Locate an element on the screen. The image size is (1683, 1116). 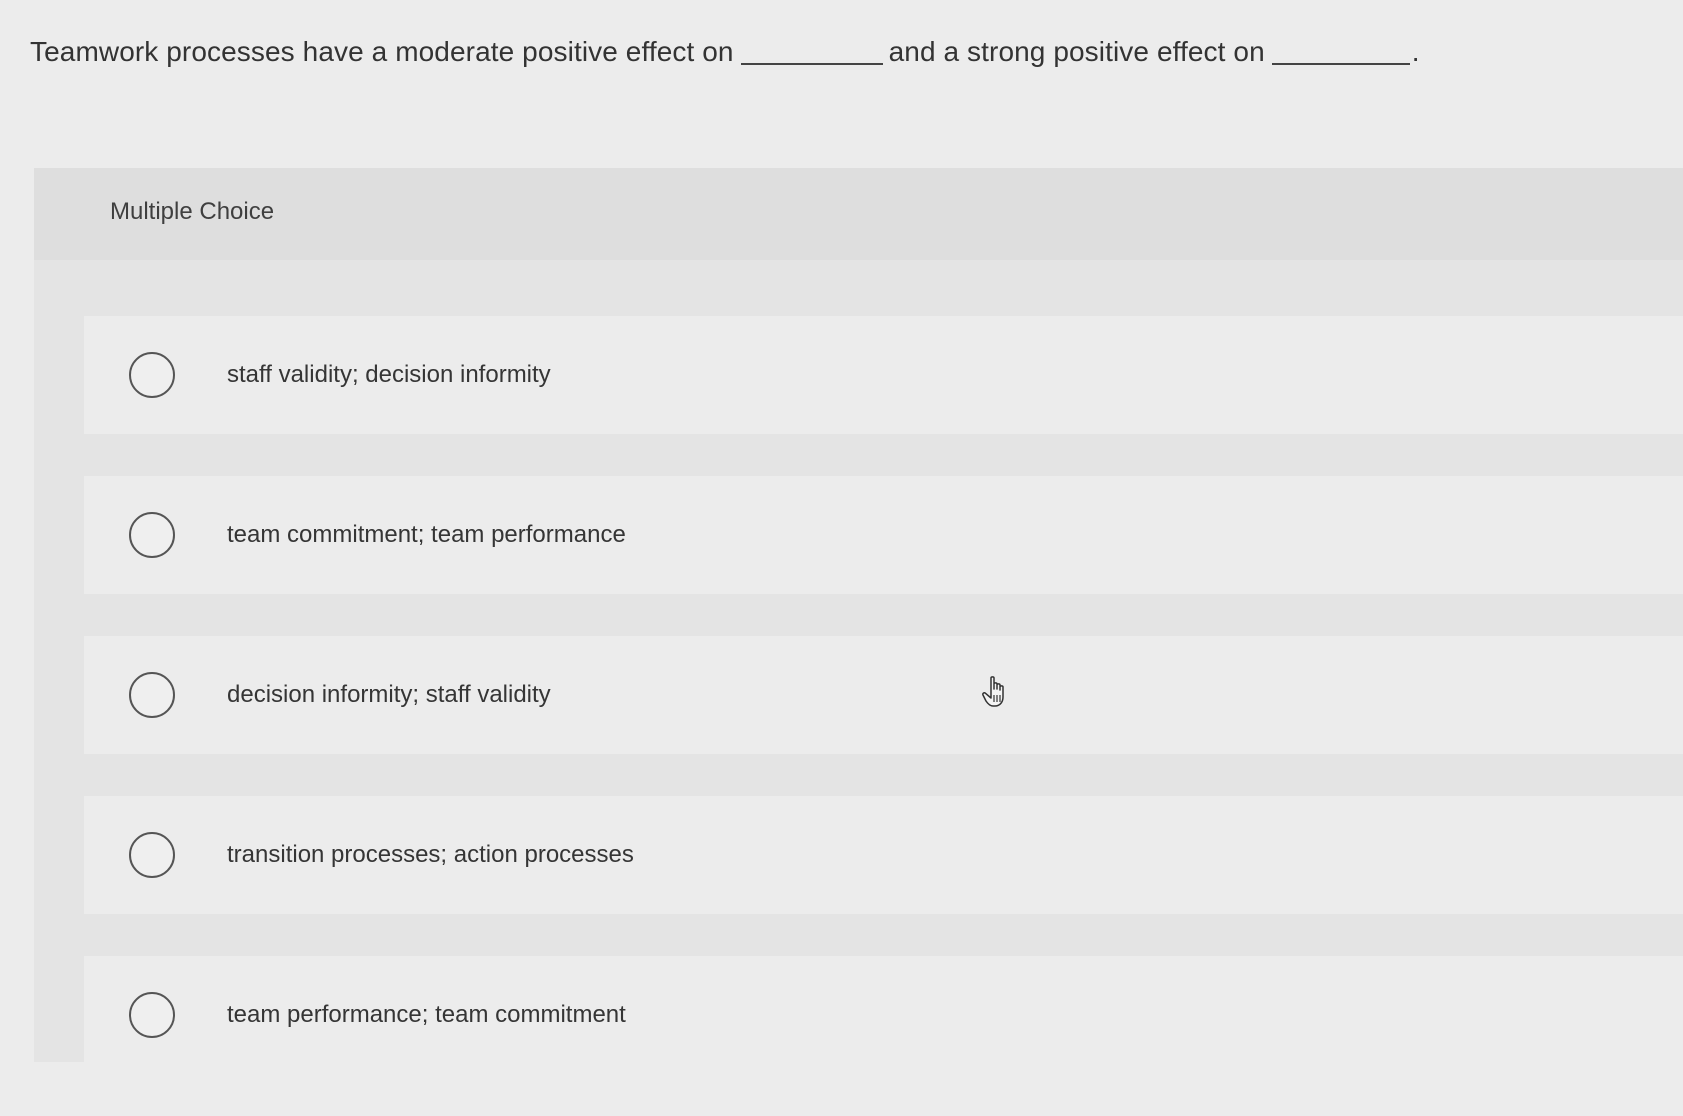
option-5: team performance; team commitment is located at coordinates (883, 1015).